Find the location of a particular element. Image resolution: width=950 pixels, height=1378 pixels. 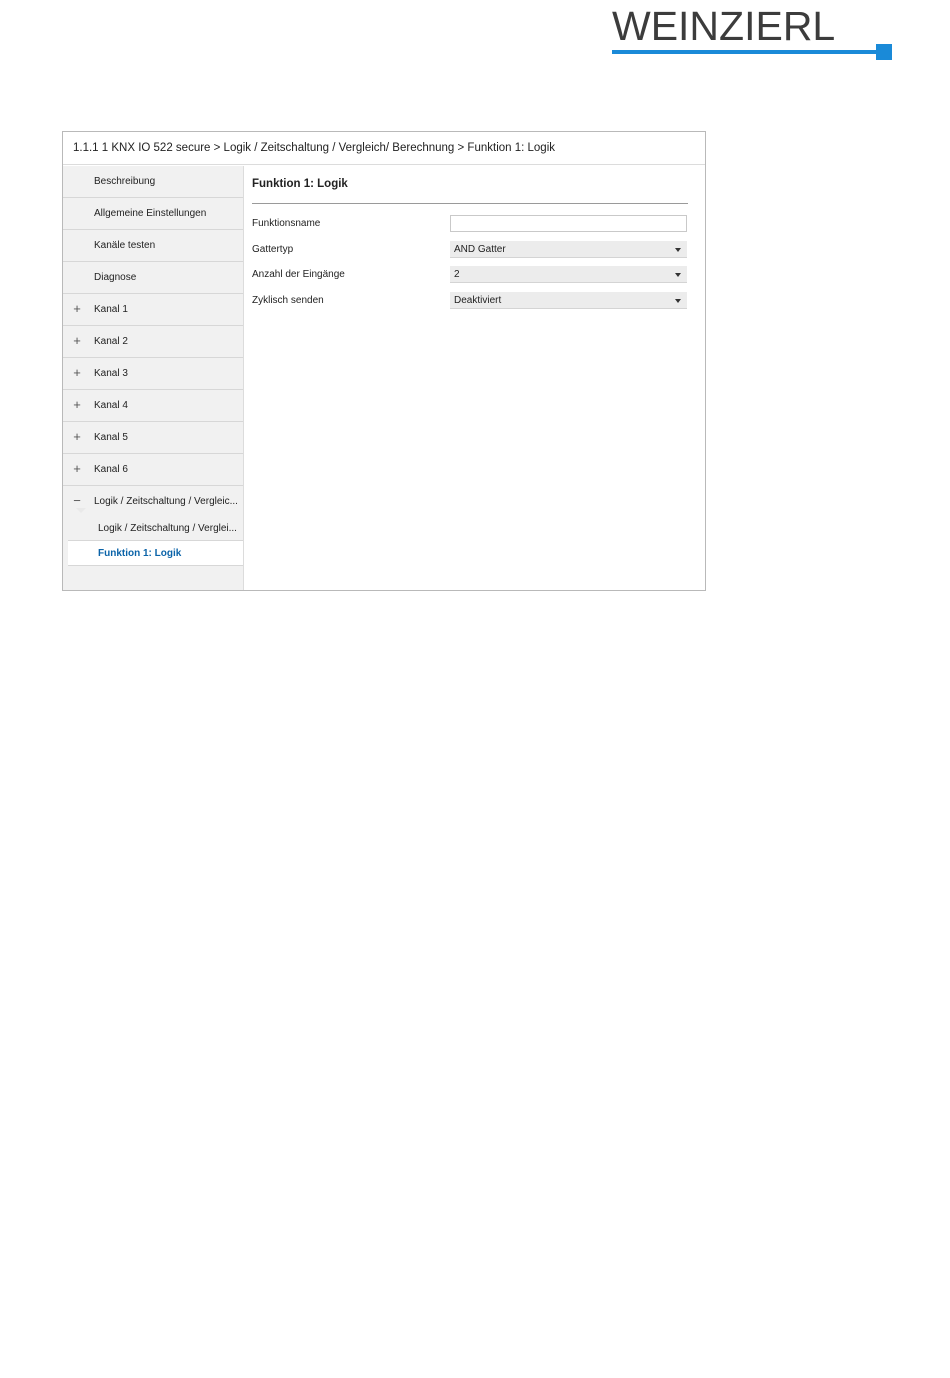

sidebar-item-kanal-4: + Kanal 4 is located at coordinates (153, 406).